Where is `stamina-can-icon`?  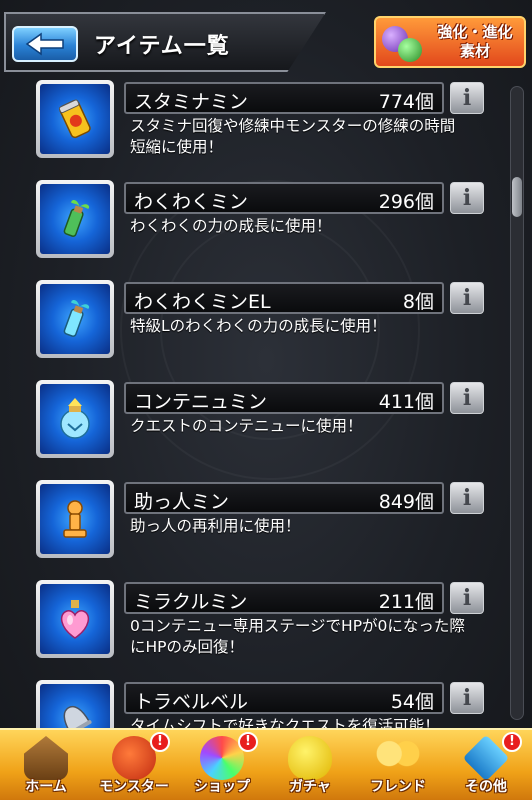 stamina-can-icon is located at coordinates (74, 119).